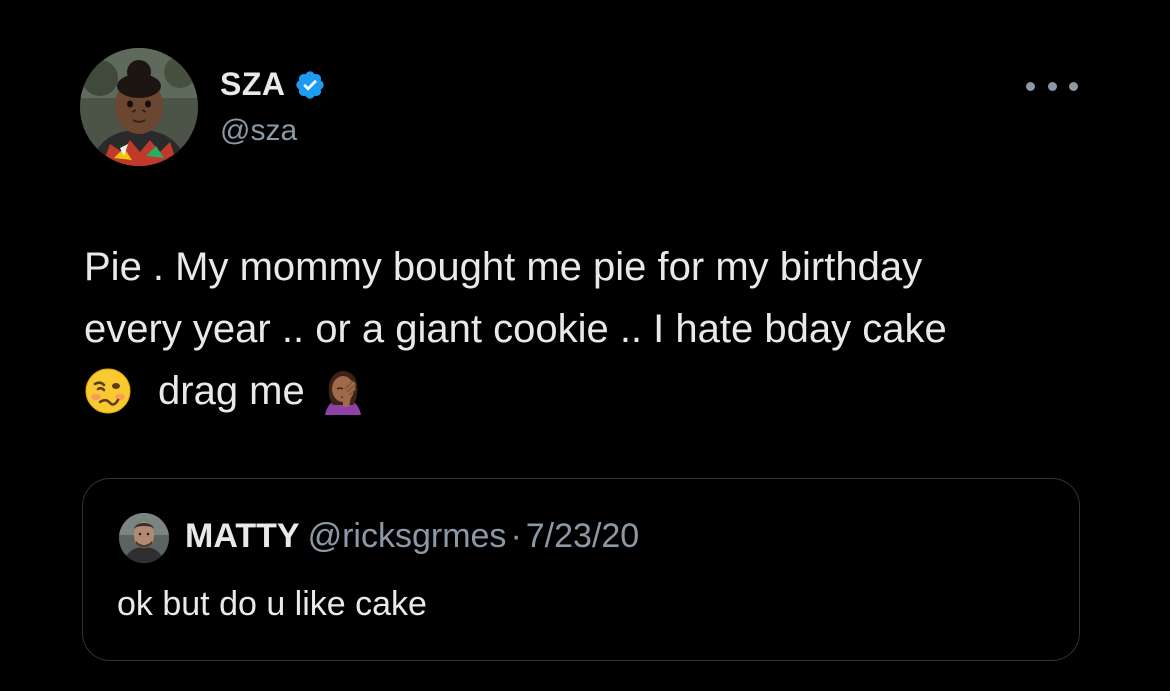 This screenshot has height=691, width=1170. Describe the element at coordinates (310, 85) in the screenshot. I see `verified-badge-icon` at that location.